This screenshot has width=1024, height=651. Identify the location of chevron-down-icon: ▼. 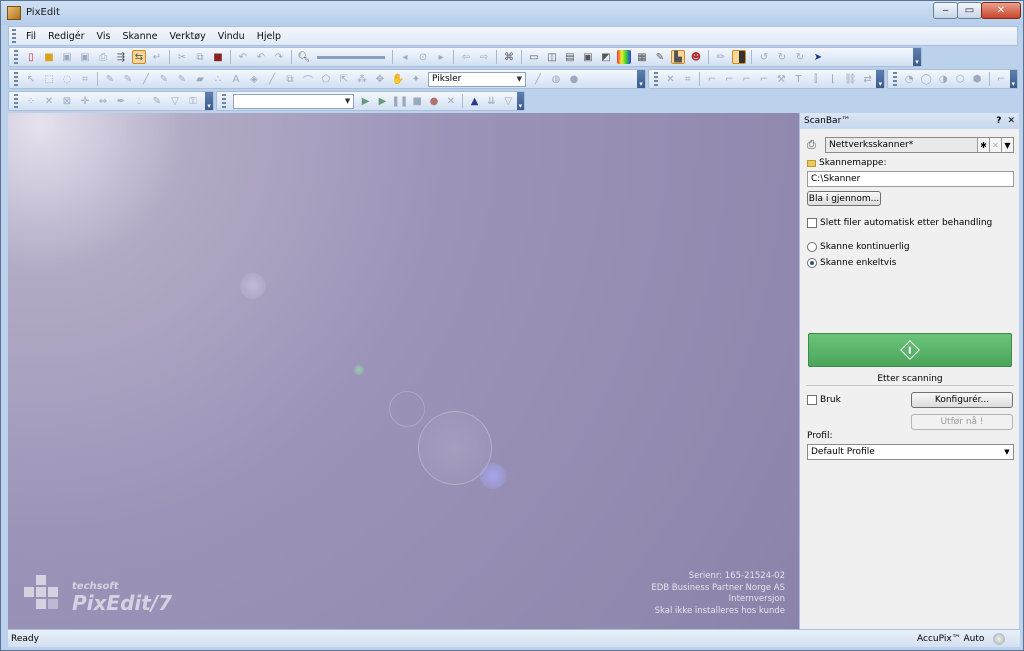
(1007, 145).